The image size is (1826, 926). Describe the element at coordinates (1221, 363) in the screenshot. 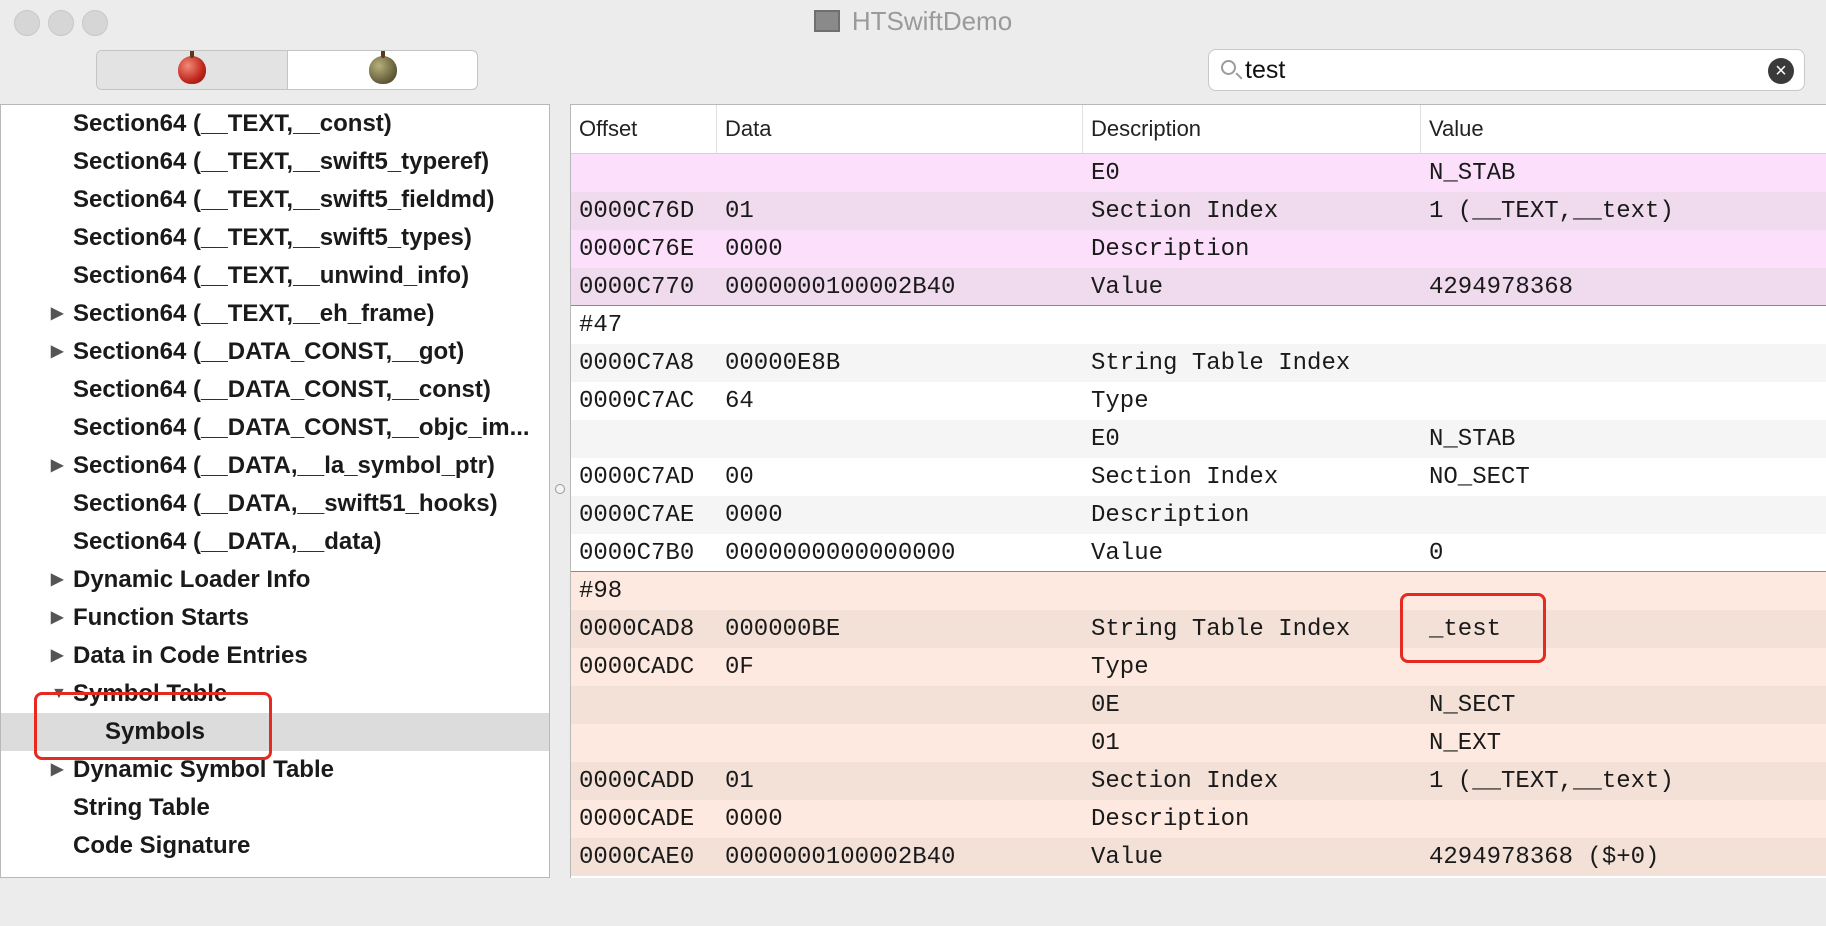

I see `cell-description: String Table Index` at that location.